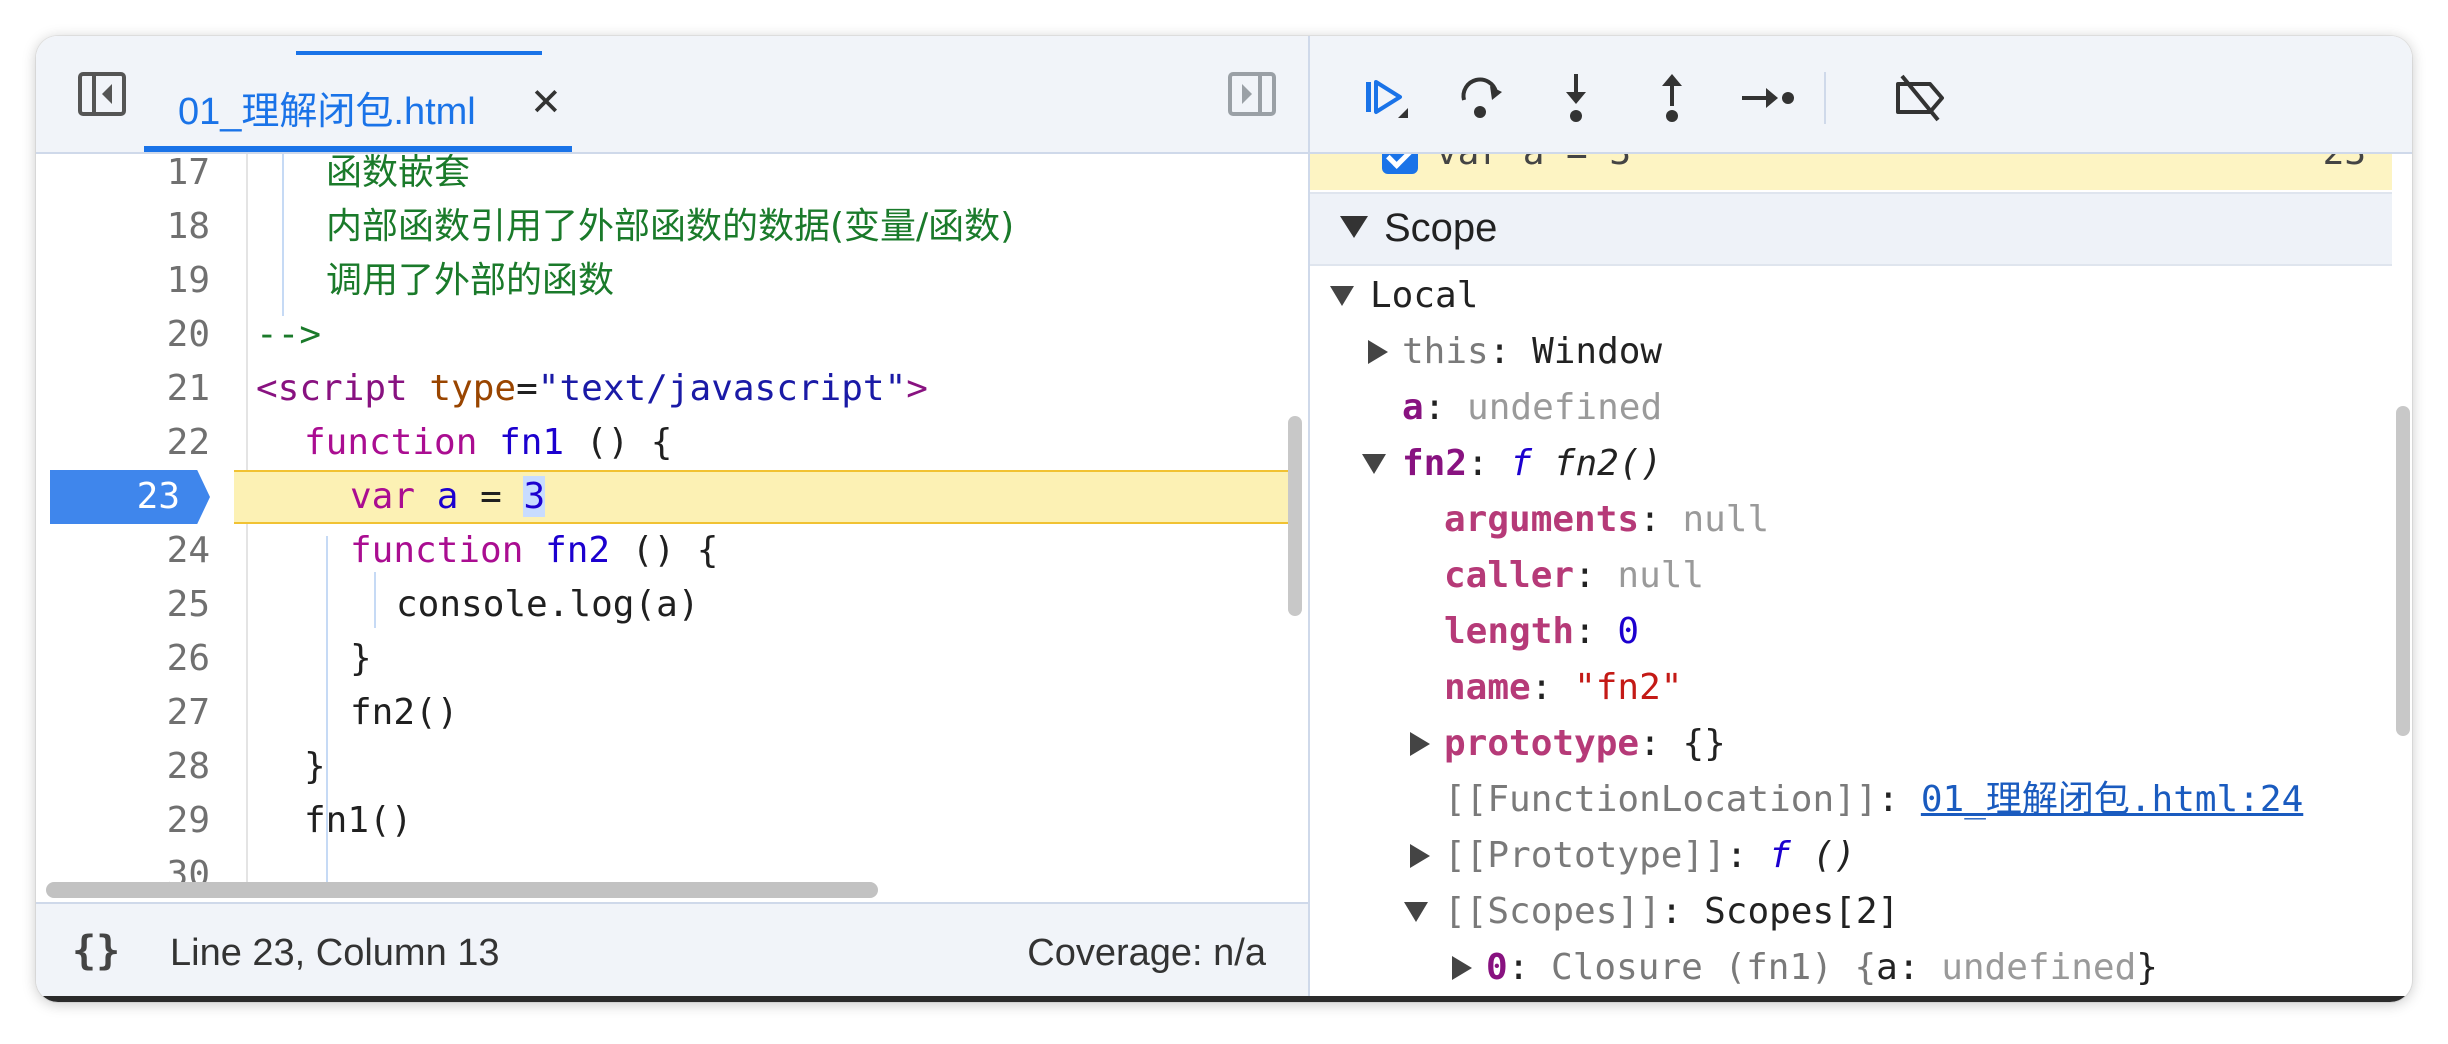 This screenshot has height=1044, width=2448. I want to click on line-number: 19, so click(153, 281).